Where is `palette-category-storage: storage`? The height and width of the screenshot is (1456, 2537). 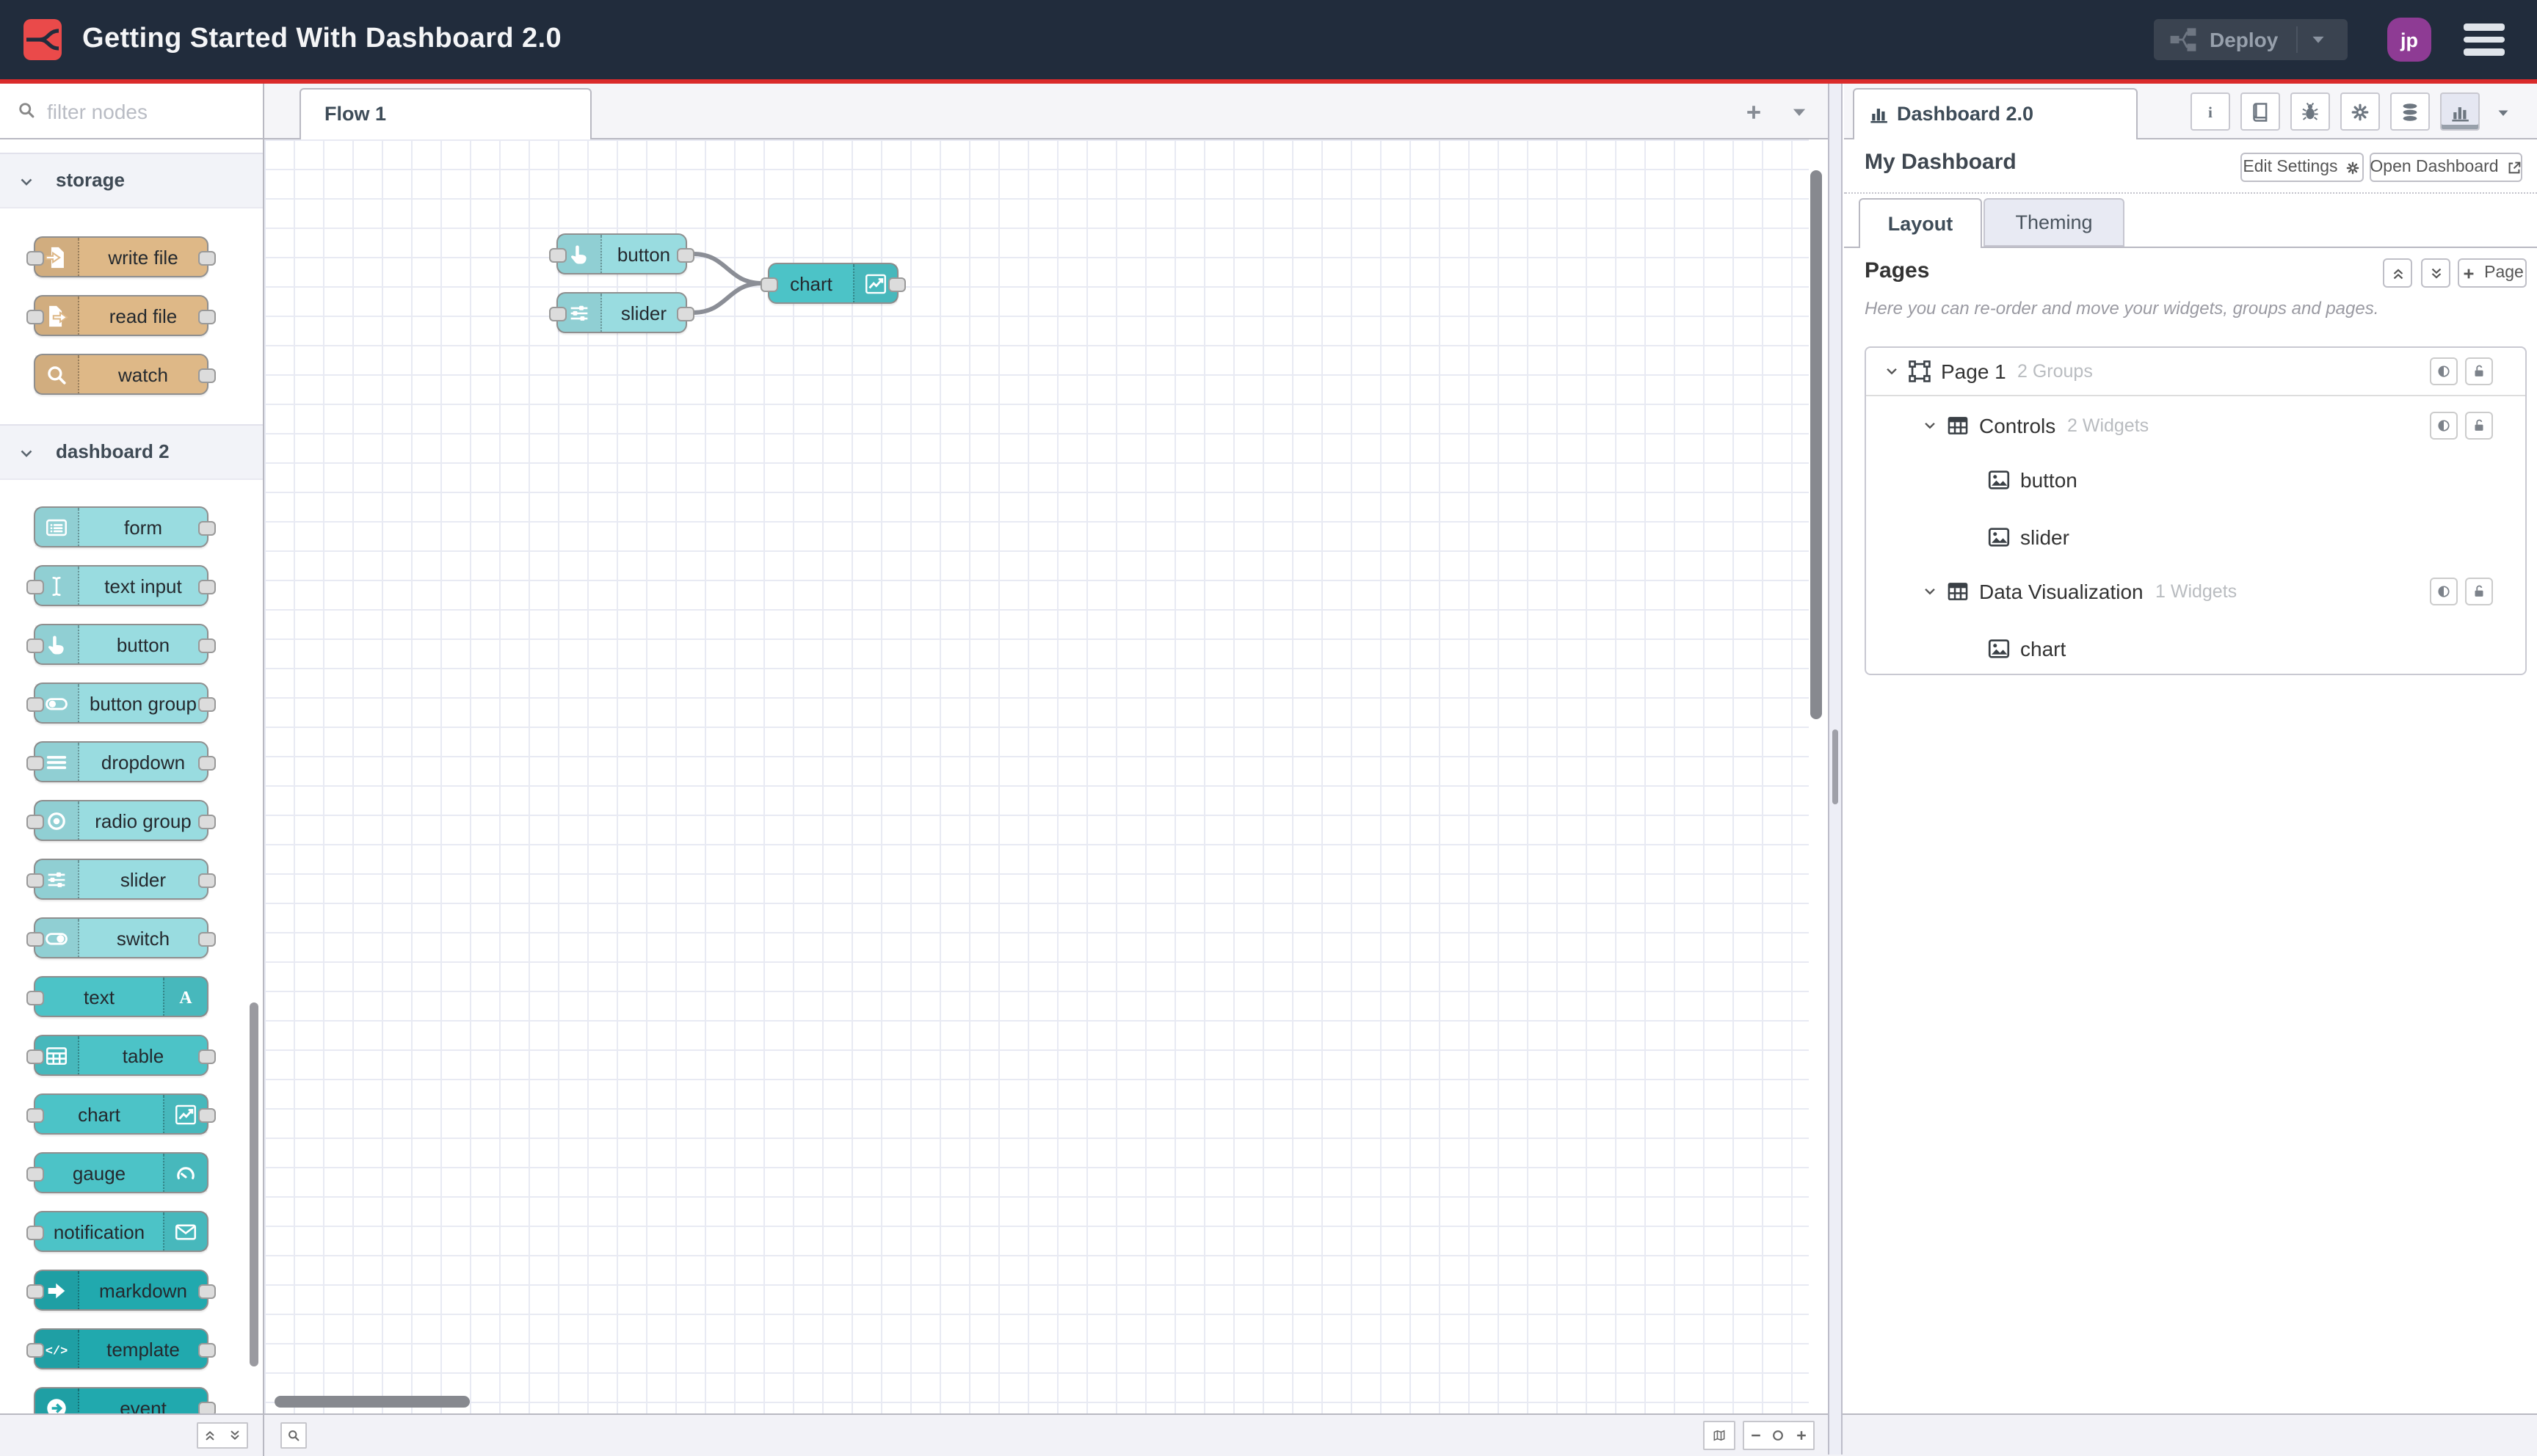 palette-category-storage: storage is located at coordinates (131, 180).